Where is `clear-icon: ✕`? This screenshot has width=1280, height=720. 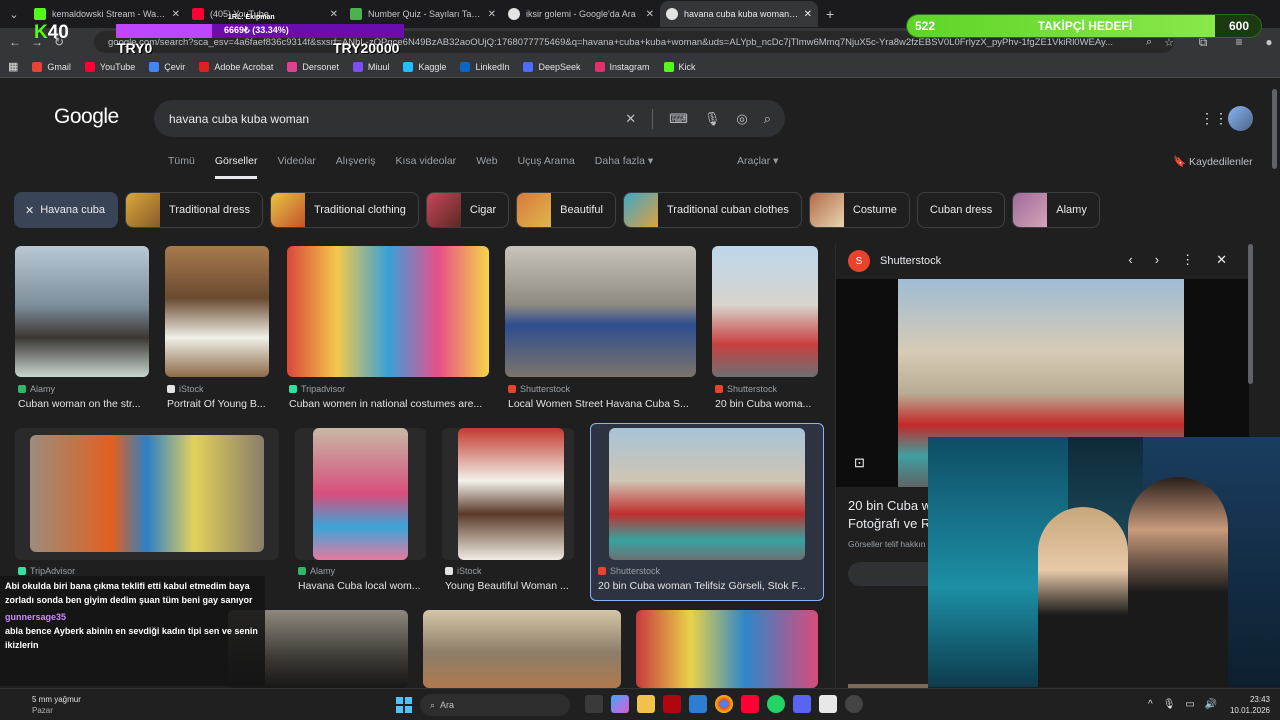 clear-icon: ✕ is located at coordinates (630, 119).